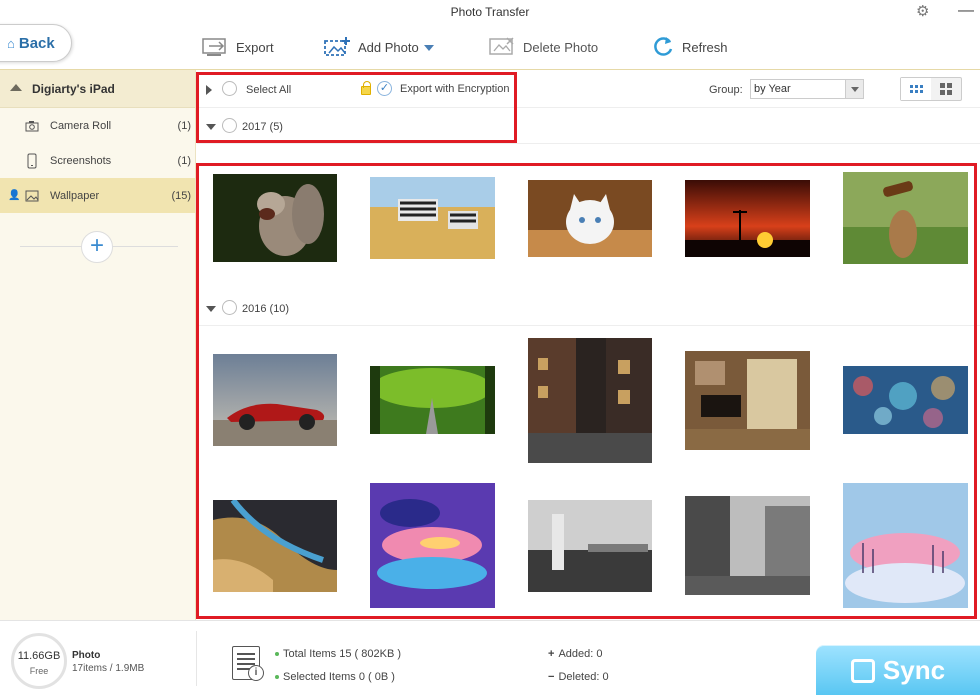 The image size is (980, 695). Describe the element at coordinates (925, 11) in the screenshot. I see `gear-icon: ⚙` at that location.